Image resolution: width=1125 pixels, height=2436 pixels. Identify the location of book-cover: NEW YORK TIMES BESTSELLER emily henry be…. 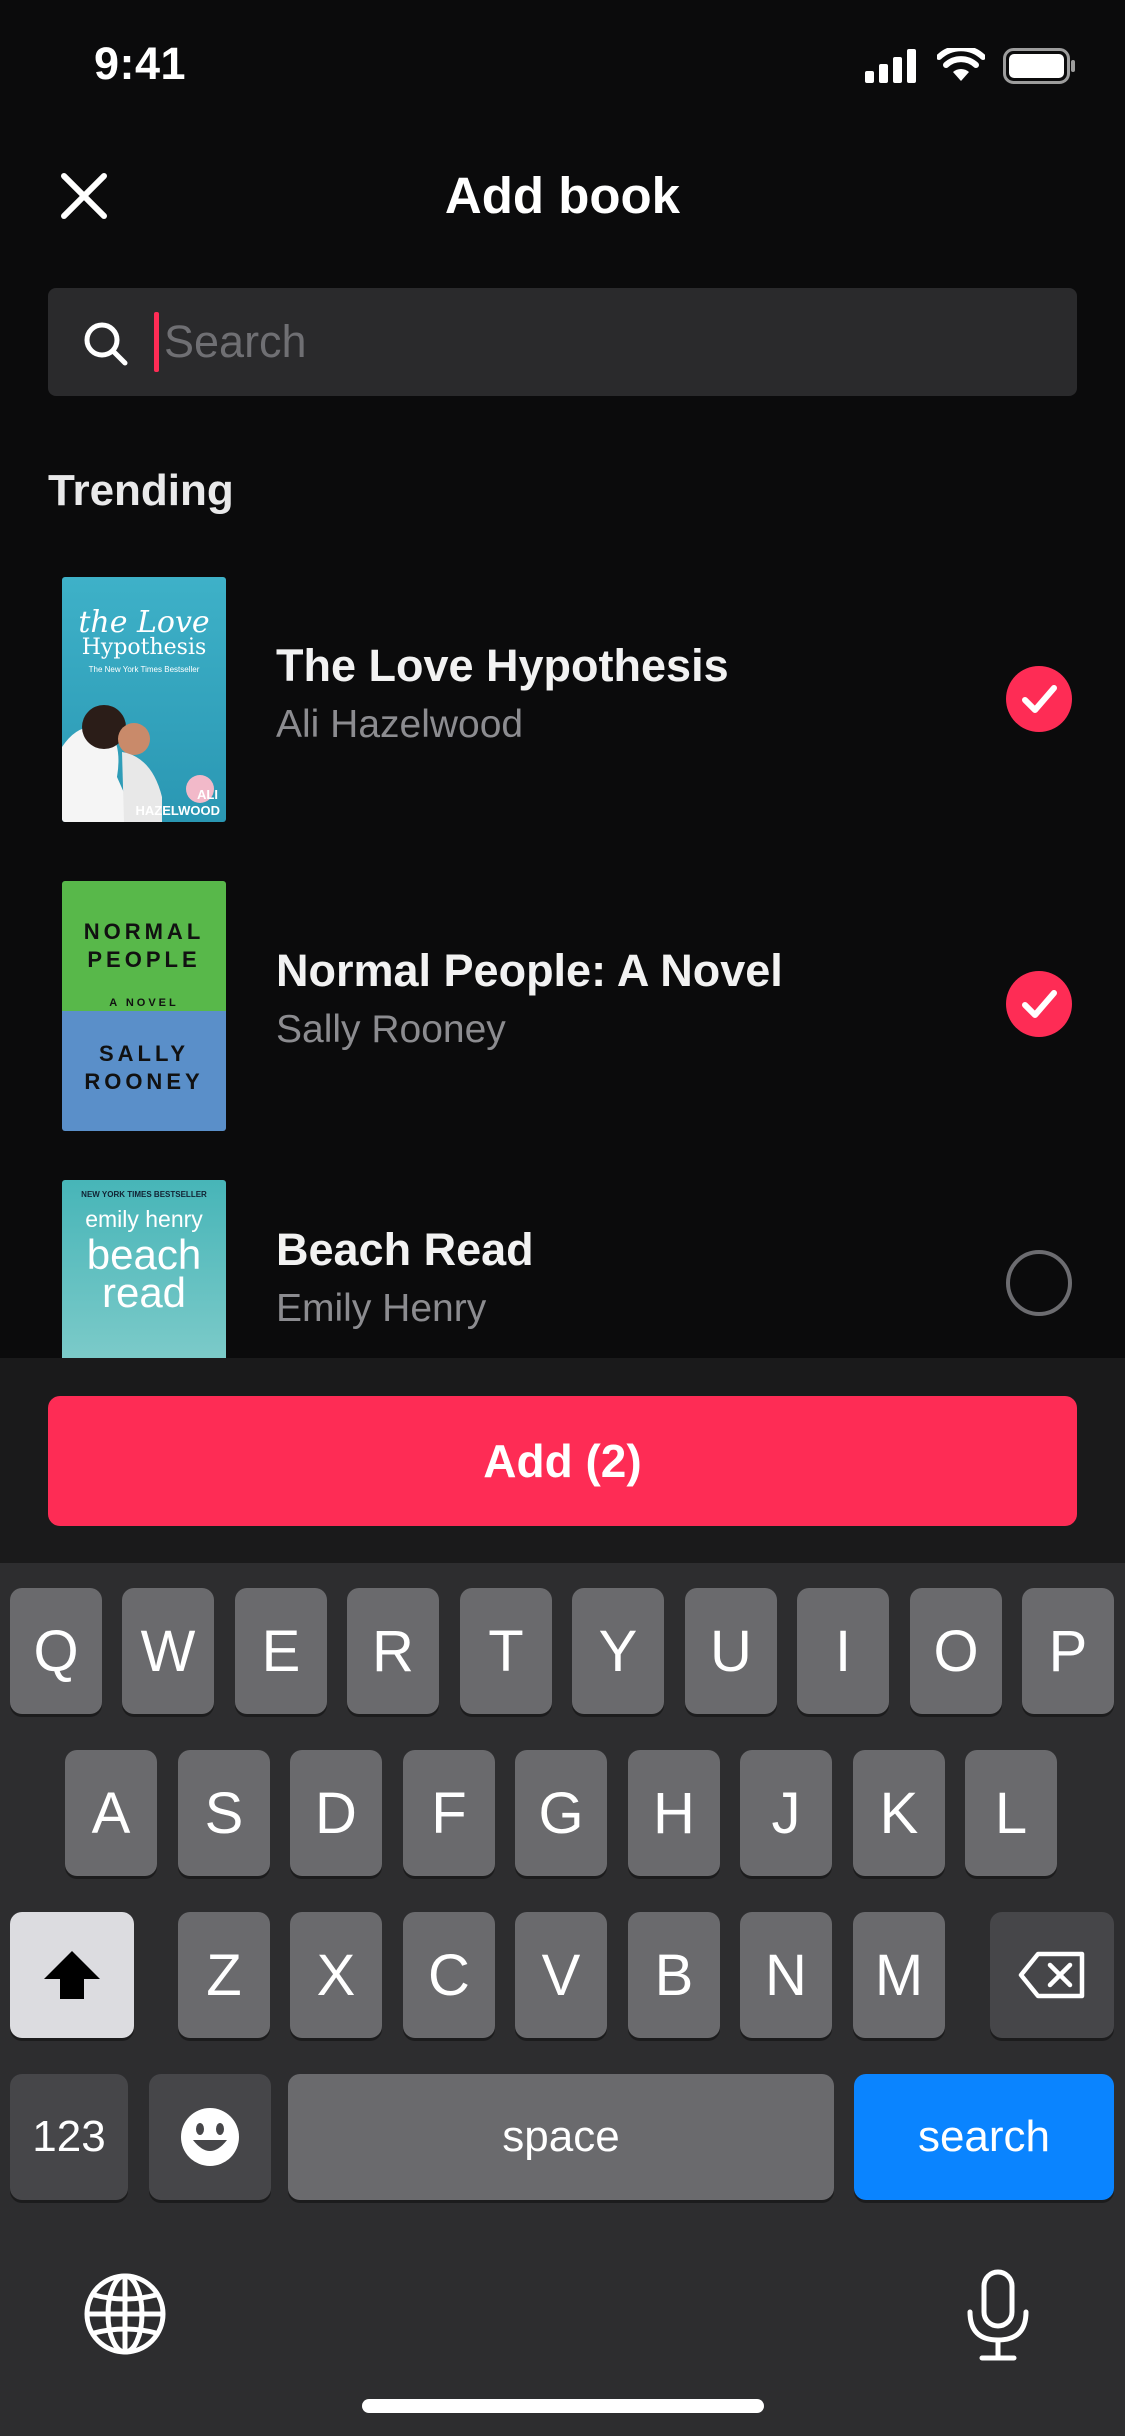
(144, 1269).